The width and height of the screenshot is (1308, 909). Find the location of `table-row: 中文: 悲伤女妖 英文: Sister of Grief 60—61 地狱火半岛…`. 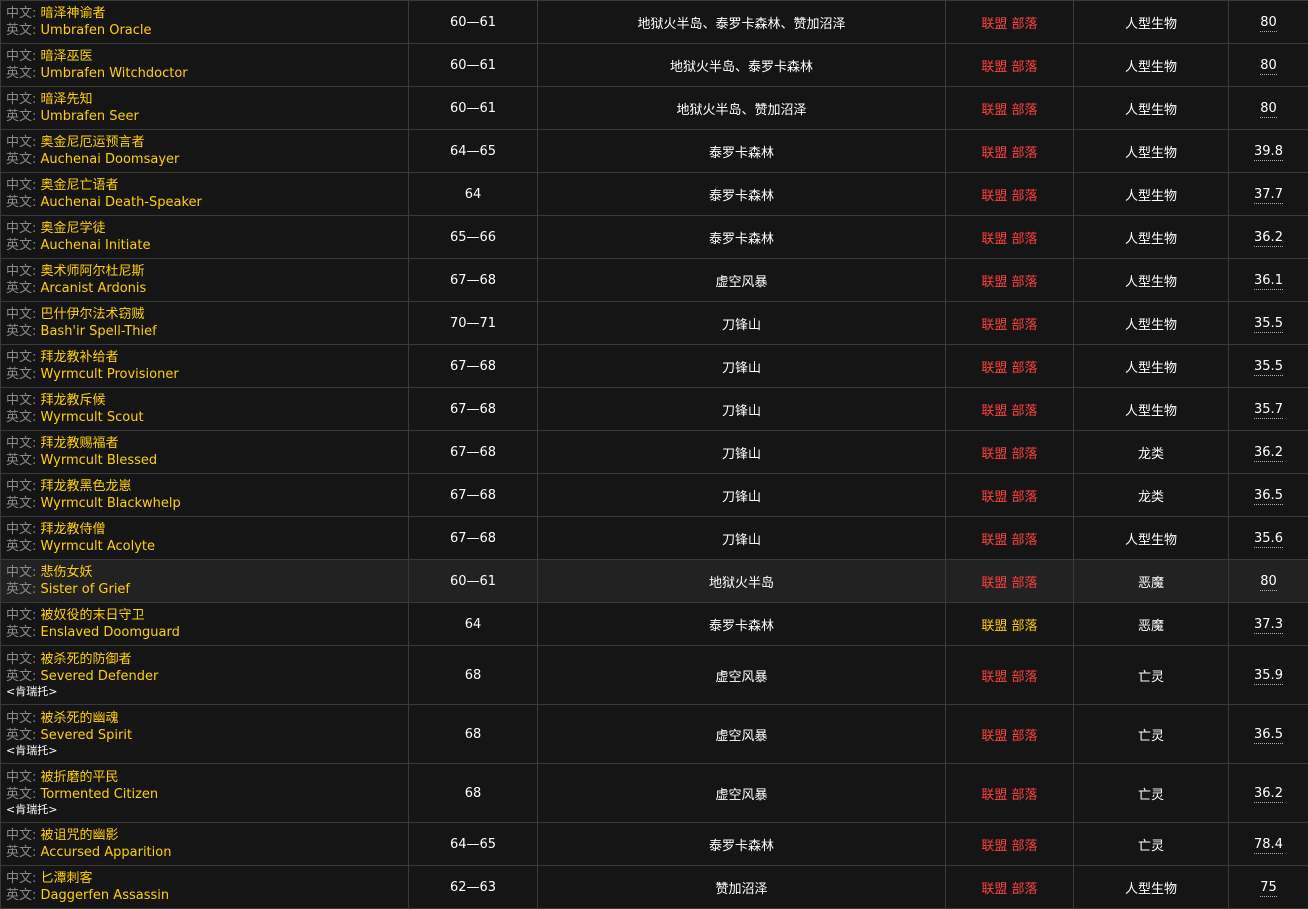

table-row: 中文: 悲伤女妖 英文: Sister of Grief 60—61 地狱火半岛… is located at coordinates (654, 581).